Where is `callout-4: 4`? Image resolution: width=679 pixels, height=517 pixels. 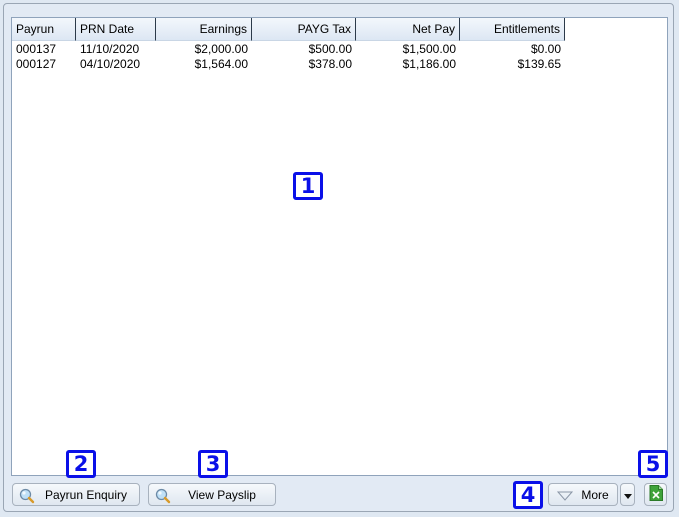 callout-4: 4 is located at coordinates (528, 495).